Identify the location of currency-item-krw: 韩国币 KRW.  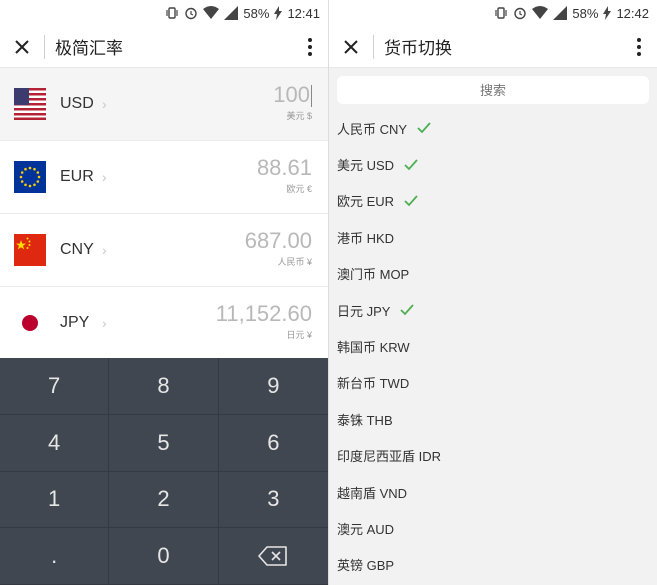
(493, 346).